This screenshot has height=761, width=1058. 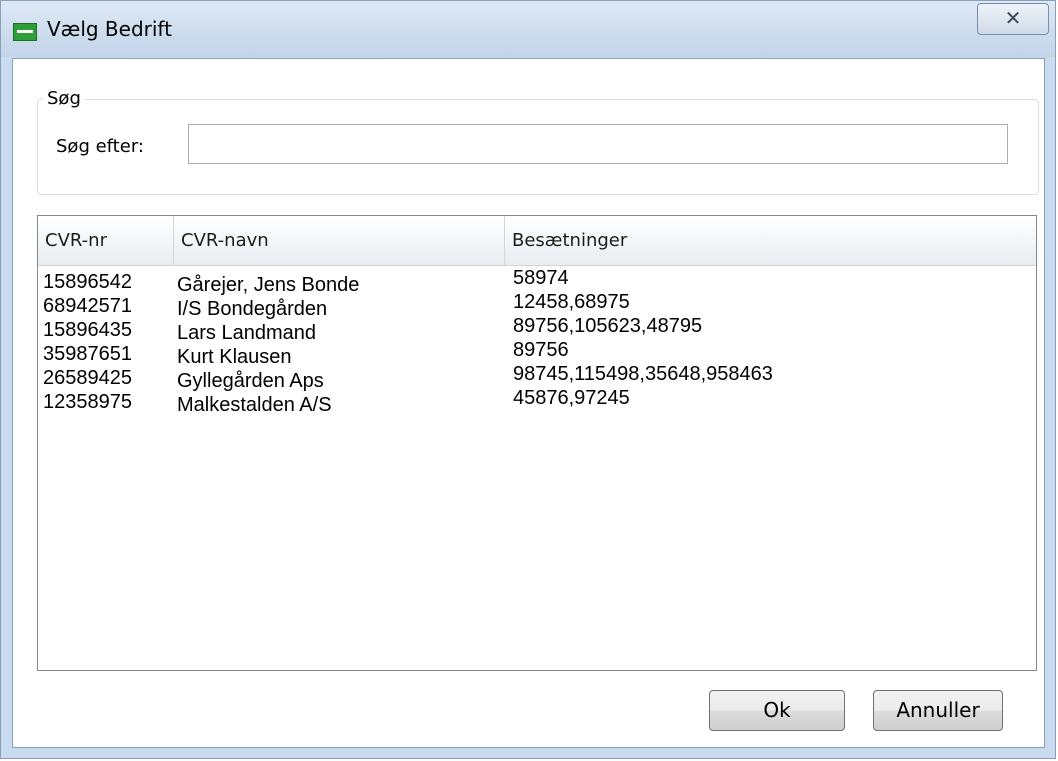 I want to click on table-row: 12358975 Malkestalden A/S 45876,97245, so click(x=537, y=401).